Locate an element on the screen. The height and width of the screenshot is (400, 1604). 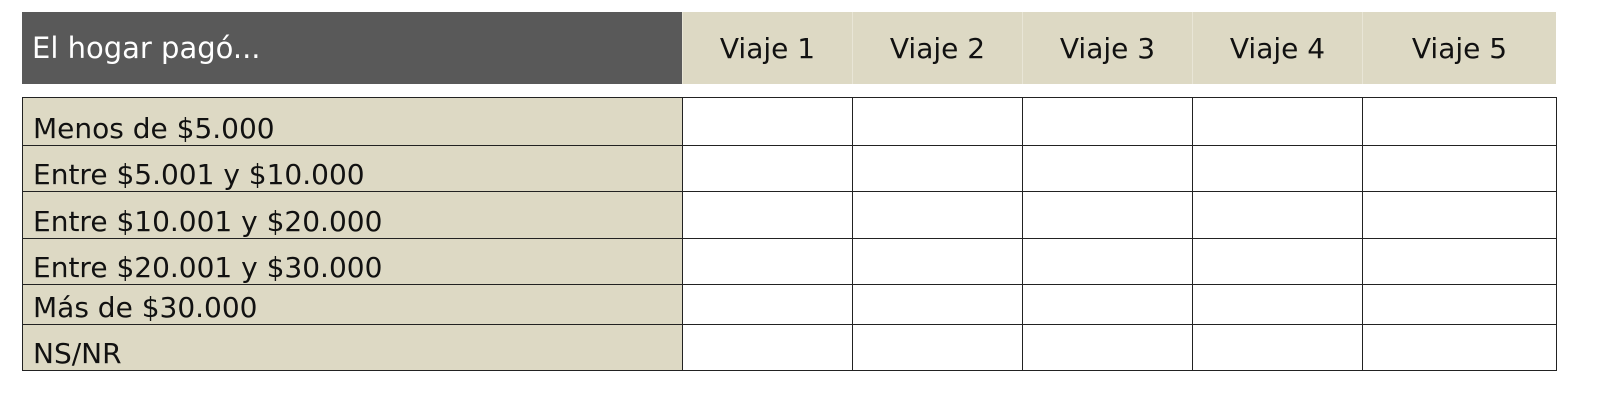
row-label: NS/NR is located at coordinates (352, 347).